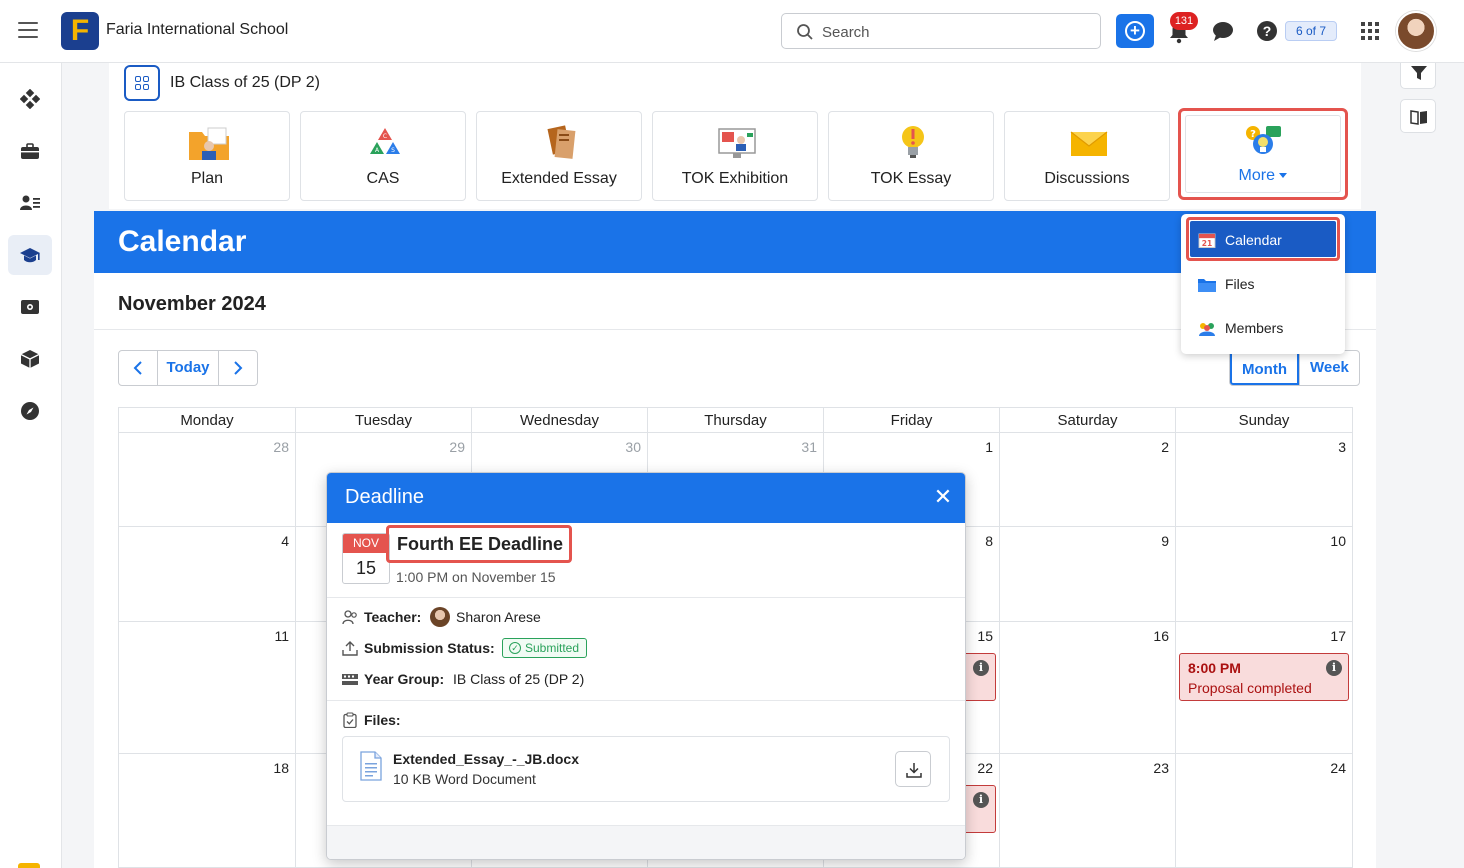  I want to click on sidebar-item-explore, so click(30, 411).